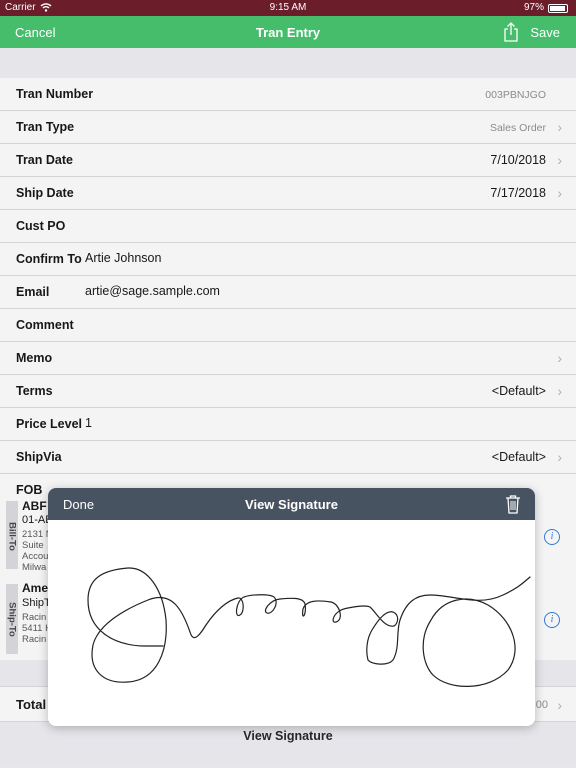 The height and width of the screenshot is (768, 576). I want to click on page-title: Tran Entry, so click(288, 32).